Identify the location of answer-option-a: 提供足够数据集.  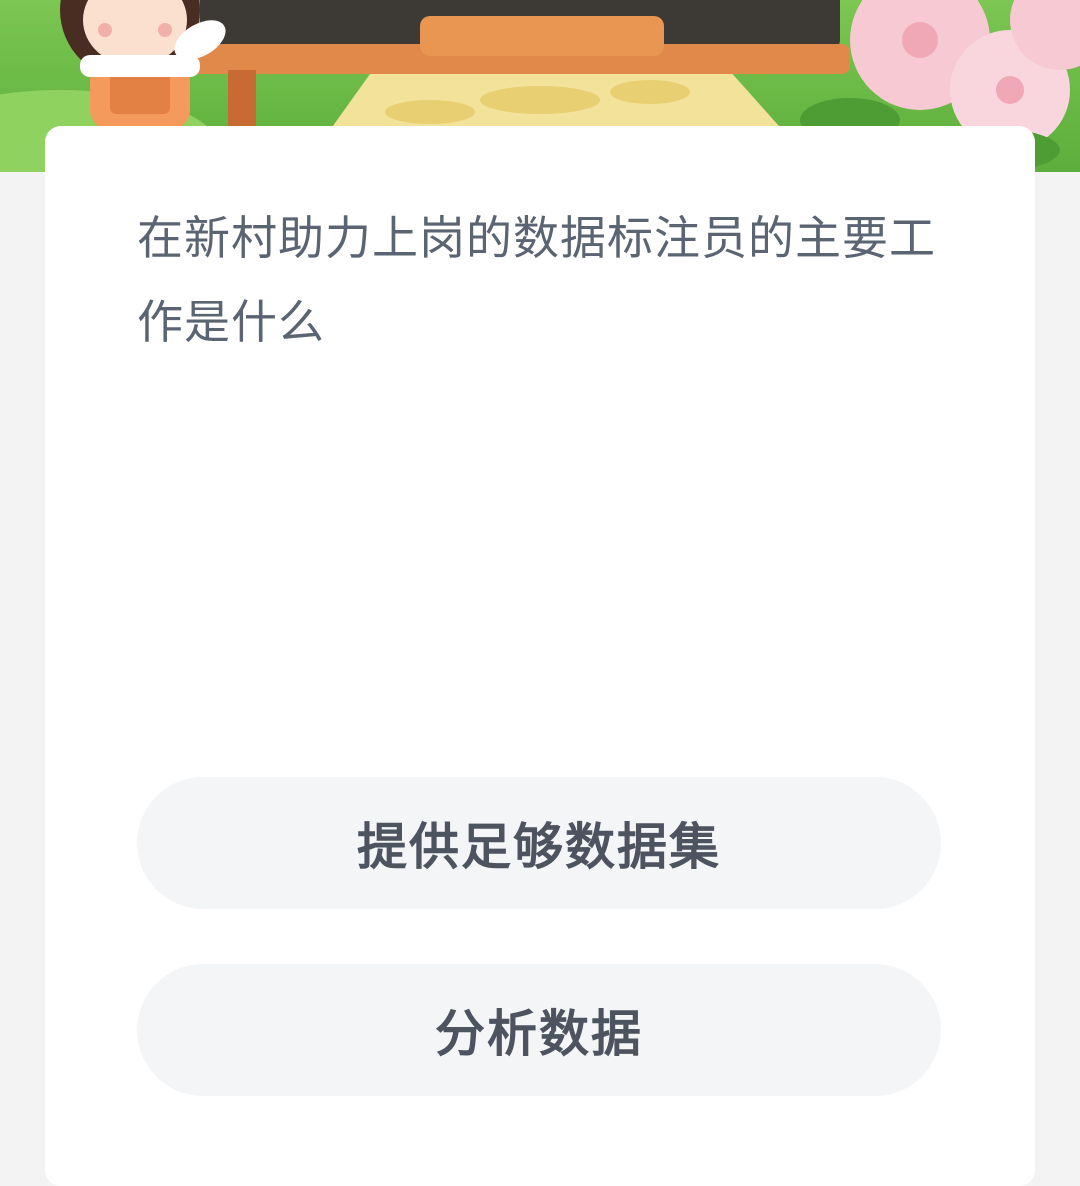
(539, 843).